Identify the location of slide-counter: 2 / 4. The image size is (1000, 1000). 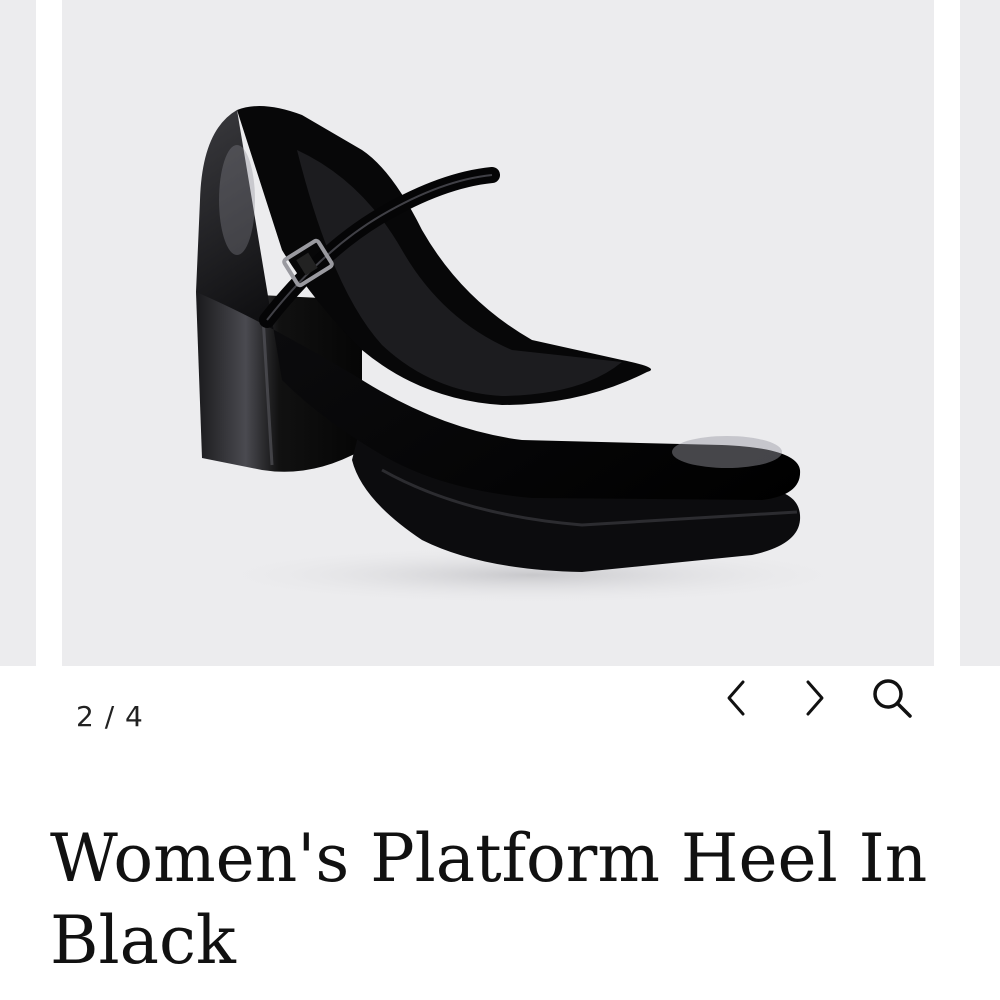
(110, 716).